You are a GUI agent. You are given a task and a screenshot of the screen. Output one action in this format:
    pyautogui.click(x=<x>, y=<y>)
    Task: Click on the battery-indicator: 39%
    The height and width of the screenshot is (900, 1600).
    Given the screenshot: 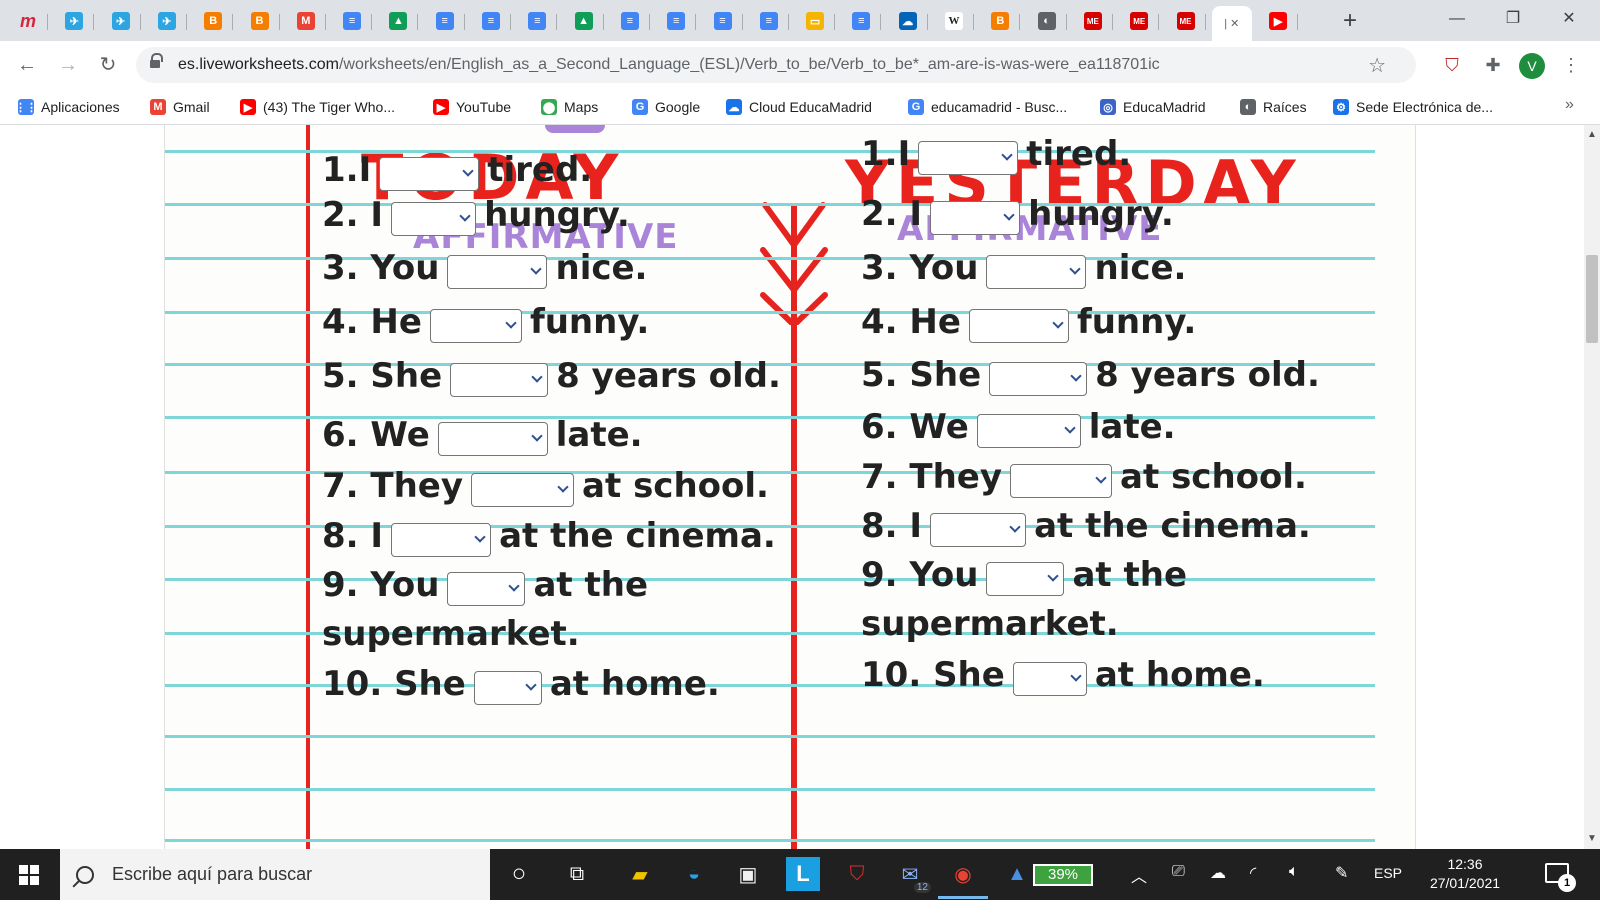 What is the action you would take?
    pyautogui.click(x=1063, y=875)
    